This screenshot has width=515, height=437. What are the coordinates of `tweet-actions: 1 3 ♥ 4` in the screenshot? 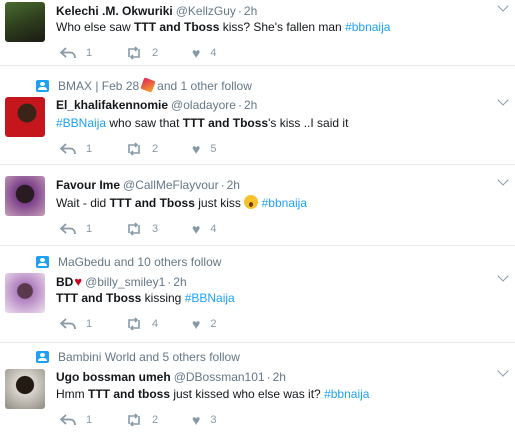 It's located at (159, 229).